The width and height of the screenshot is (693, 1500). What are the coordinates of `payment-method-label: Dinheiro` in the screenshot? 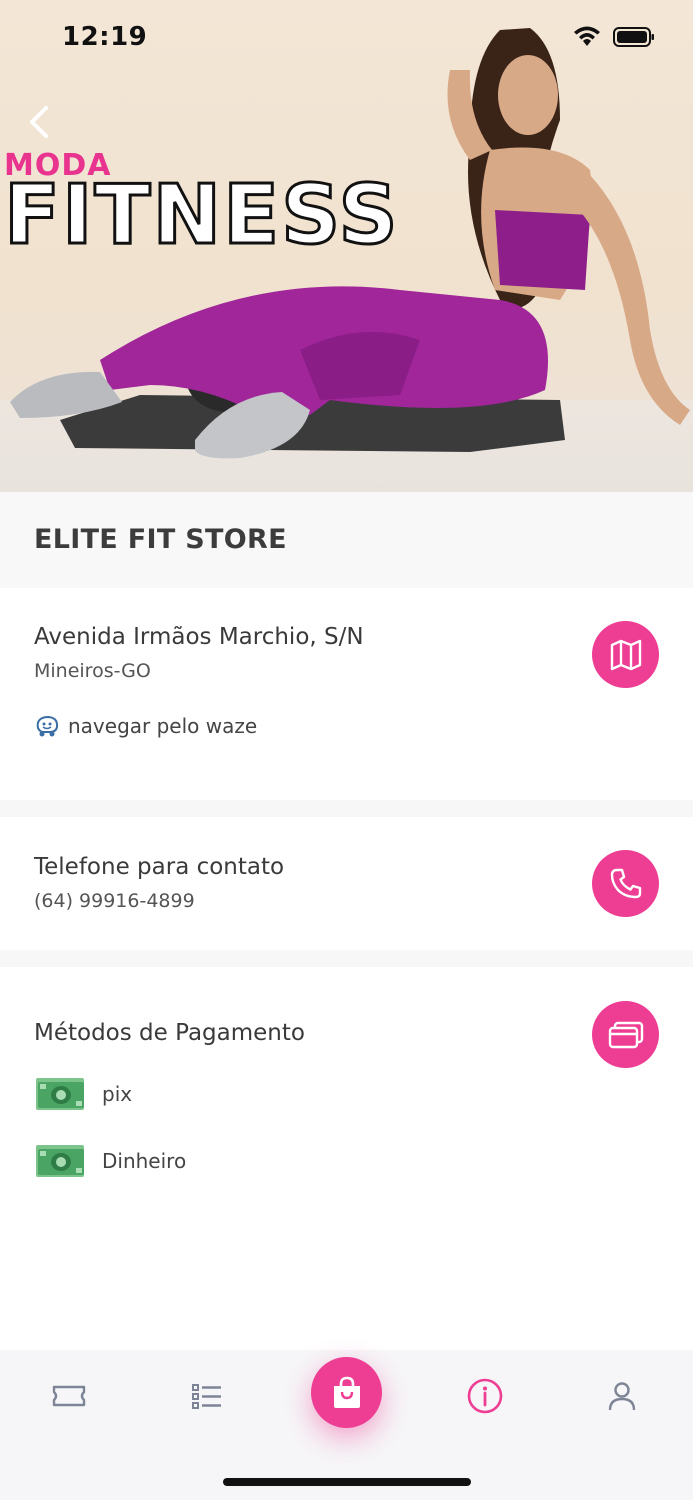 It's located at (144, 1161).